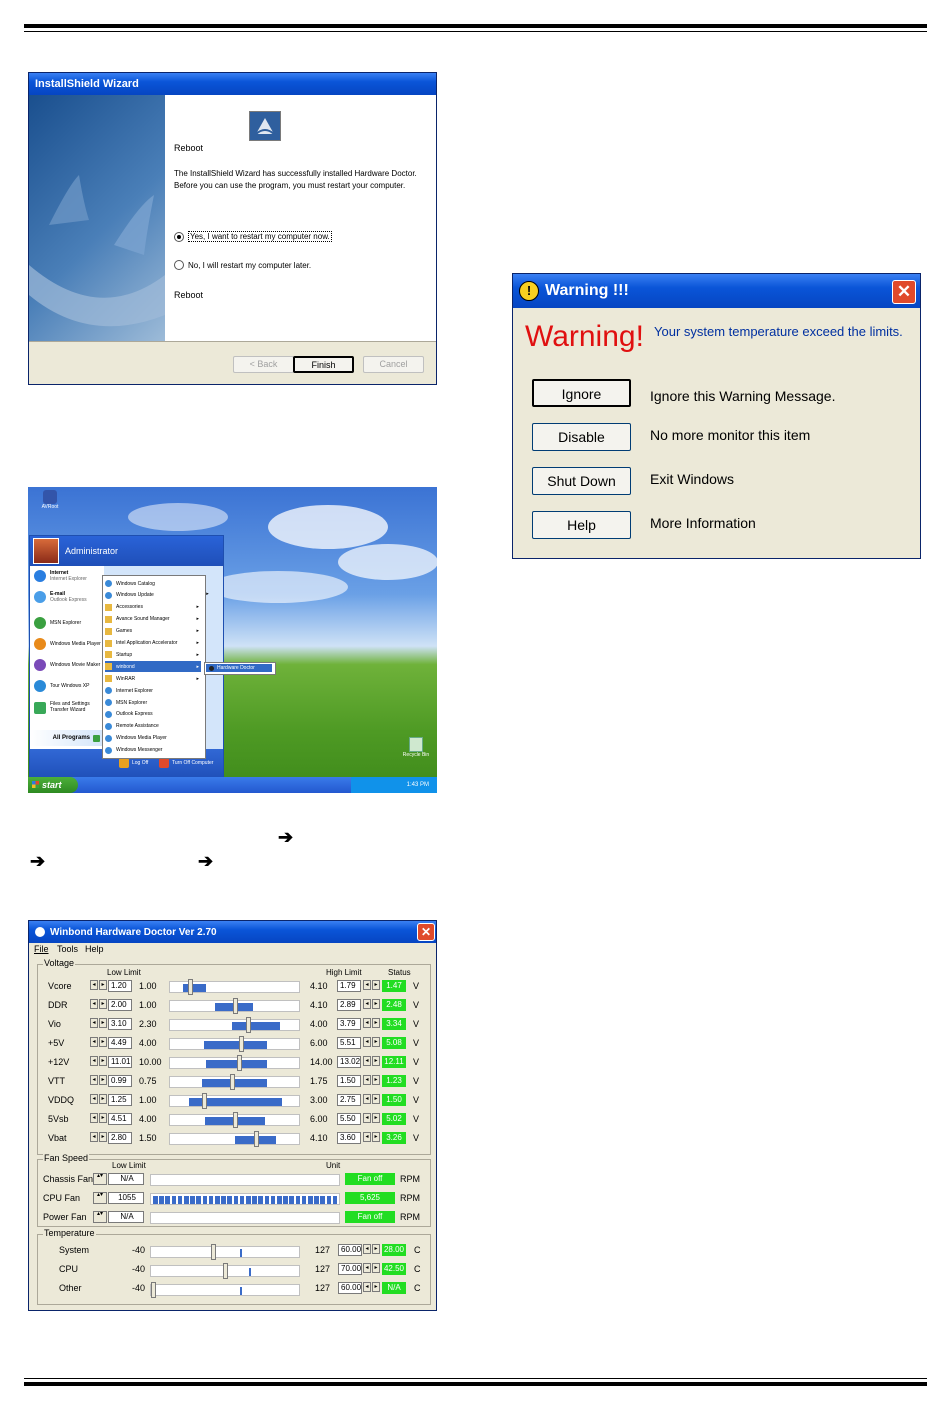  Describe the element at coordinates (349, 1081) in the screenshot. I see `voltage-high-input: 1.50` at that location.